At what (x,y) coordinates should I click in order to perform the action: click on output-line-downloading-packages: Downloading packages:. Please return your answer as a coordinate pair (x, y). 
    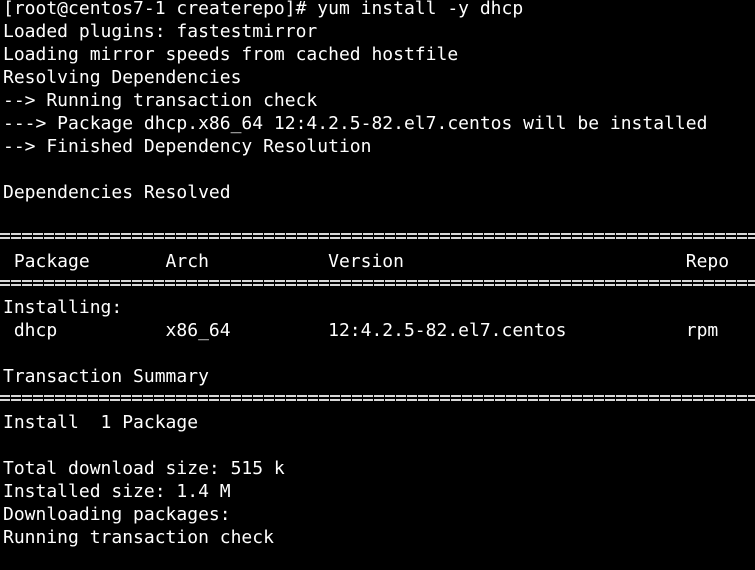
    Looking at the image, I should click on (117, 514).